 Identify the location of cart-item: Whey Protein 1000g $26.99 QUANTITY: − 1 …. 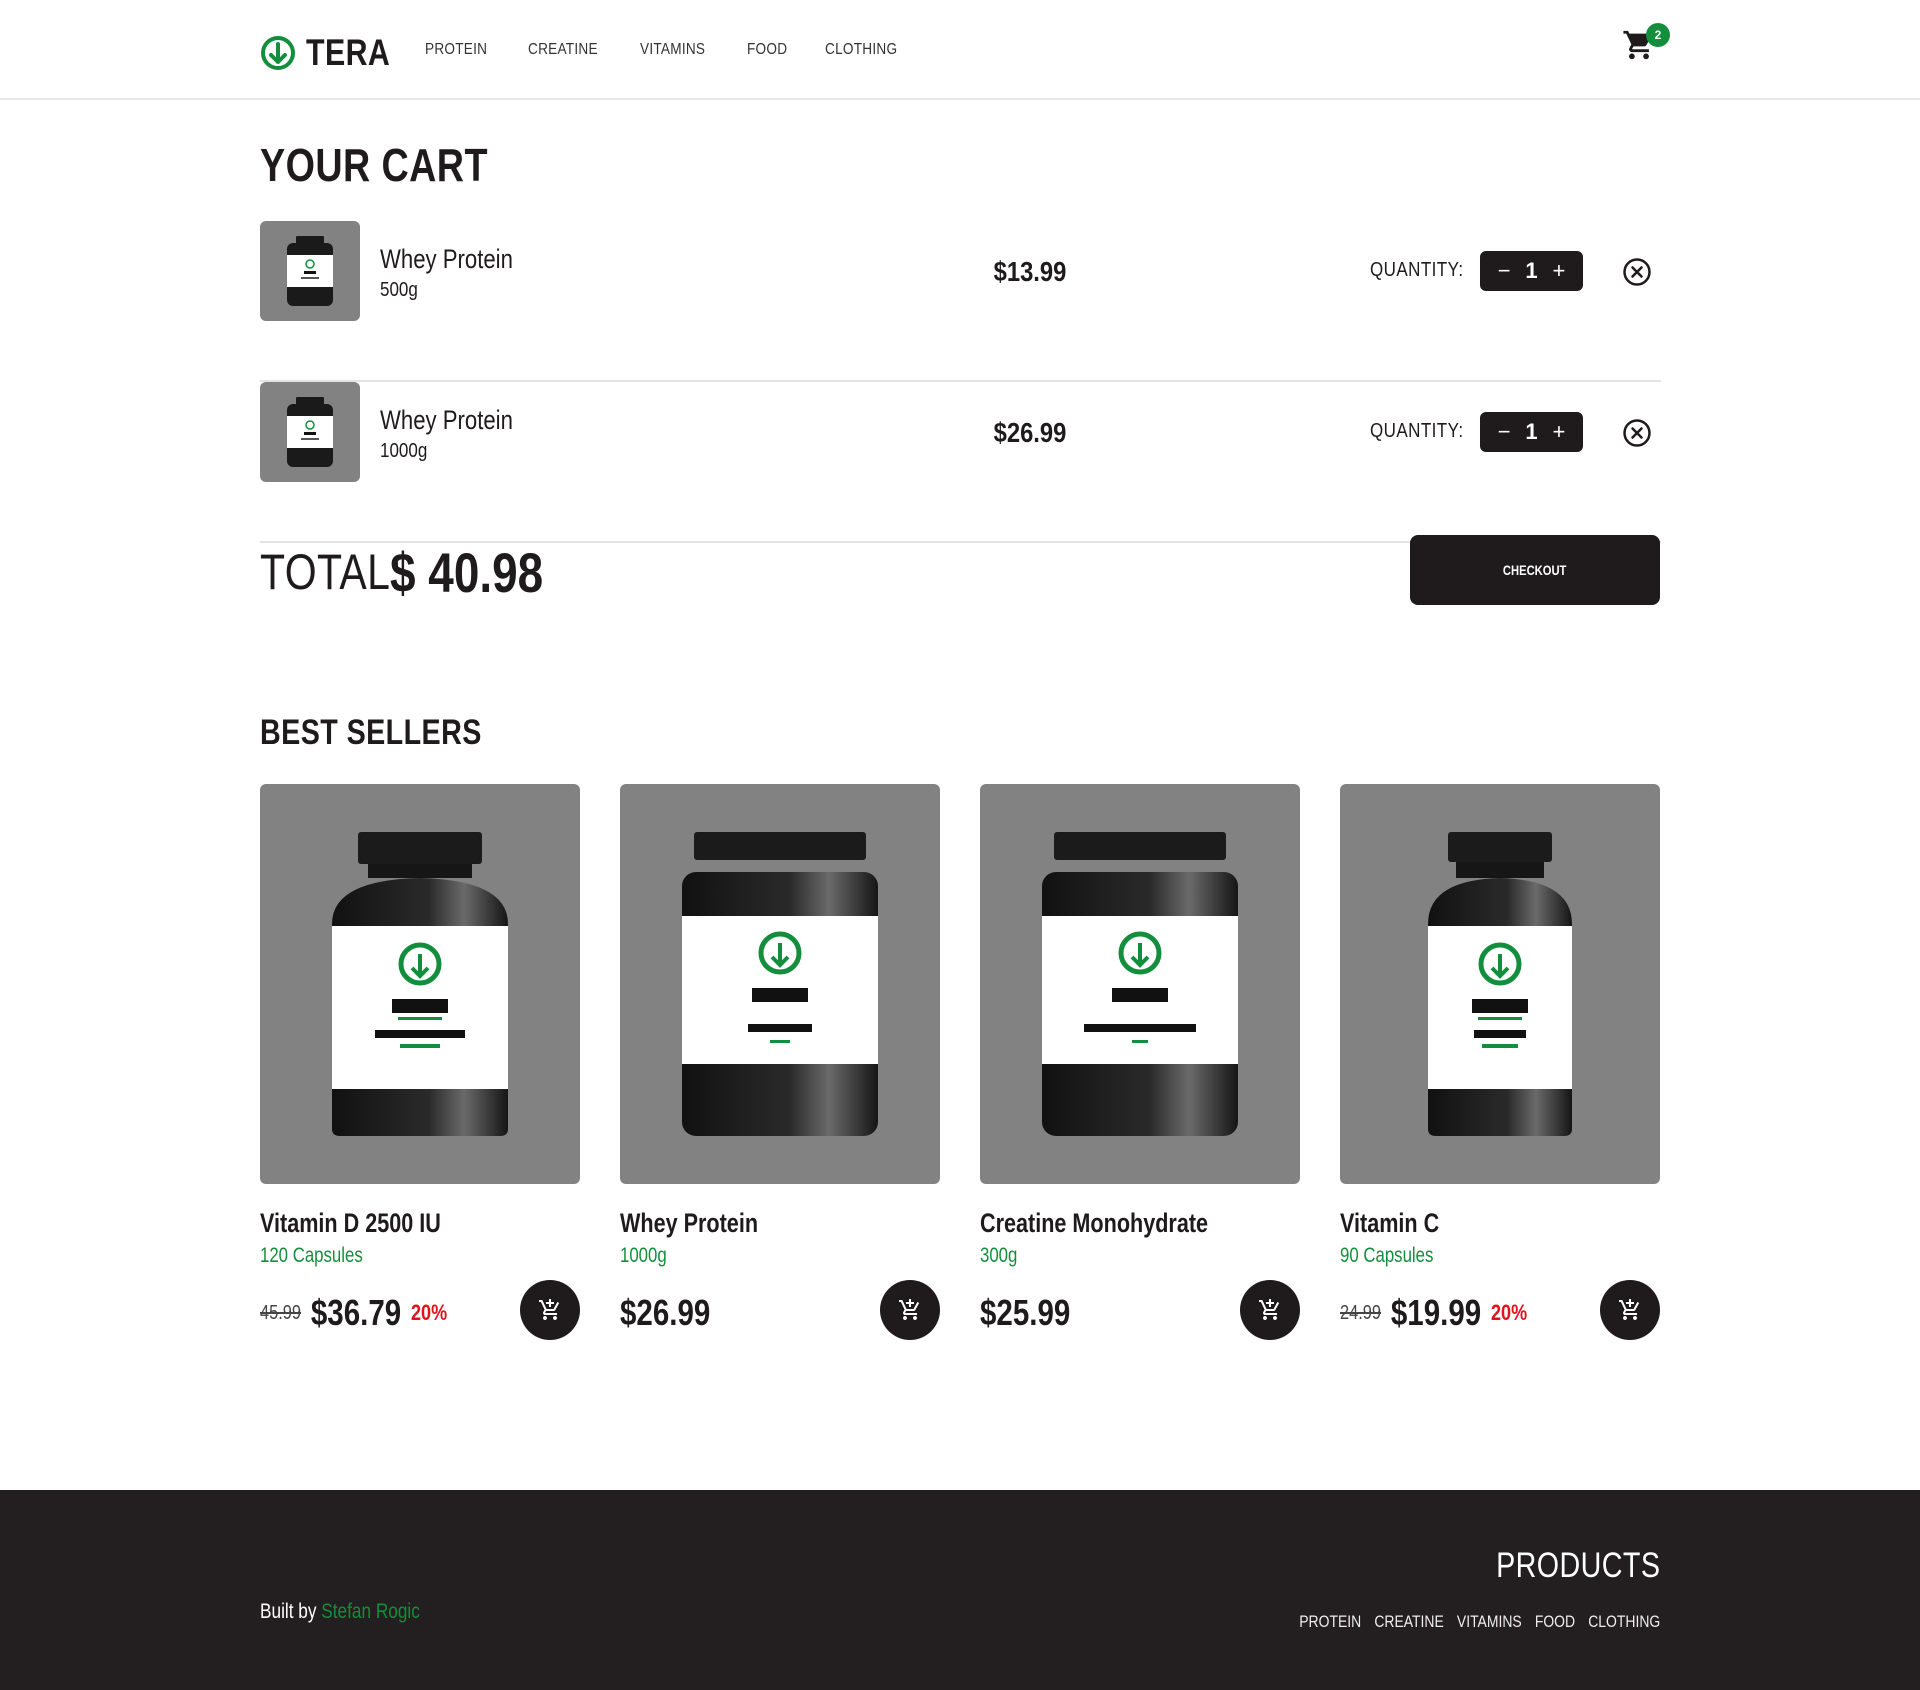
(960, 462).